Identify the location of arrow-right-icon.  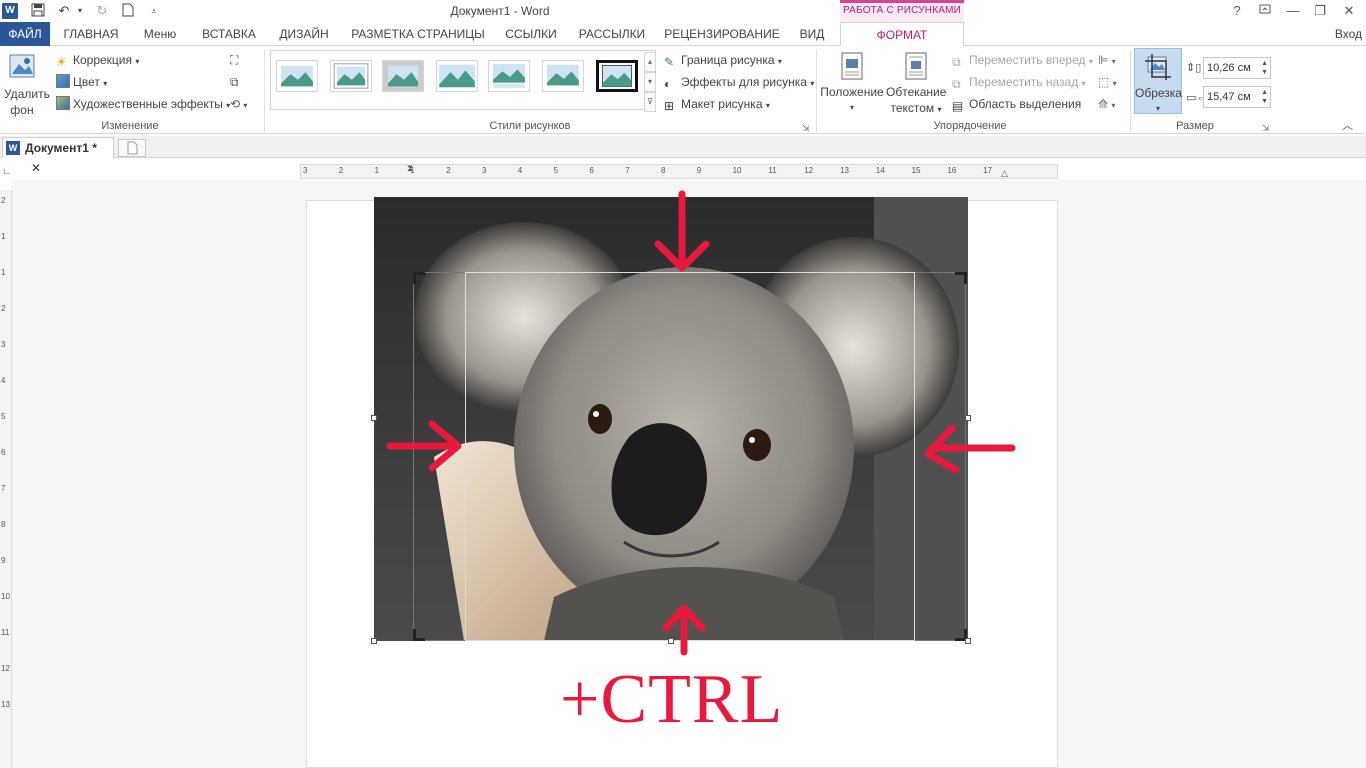
(424, 446).